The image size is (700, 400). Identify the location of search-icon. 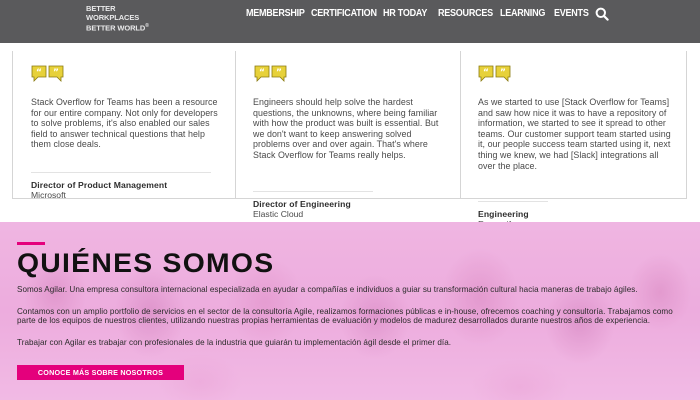
(602, 14).